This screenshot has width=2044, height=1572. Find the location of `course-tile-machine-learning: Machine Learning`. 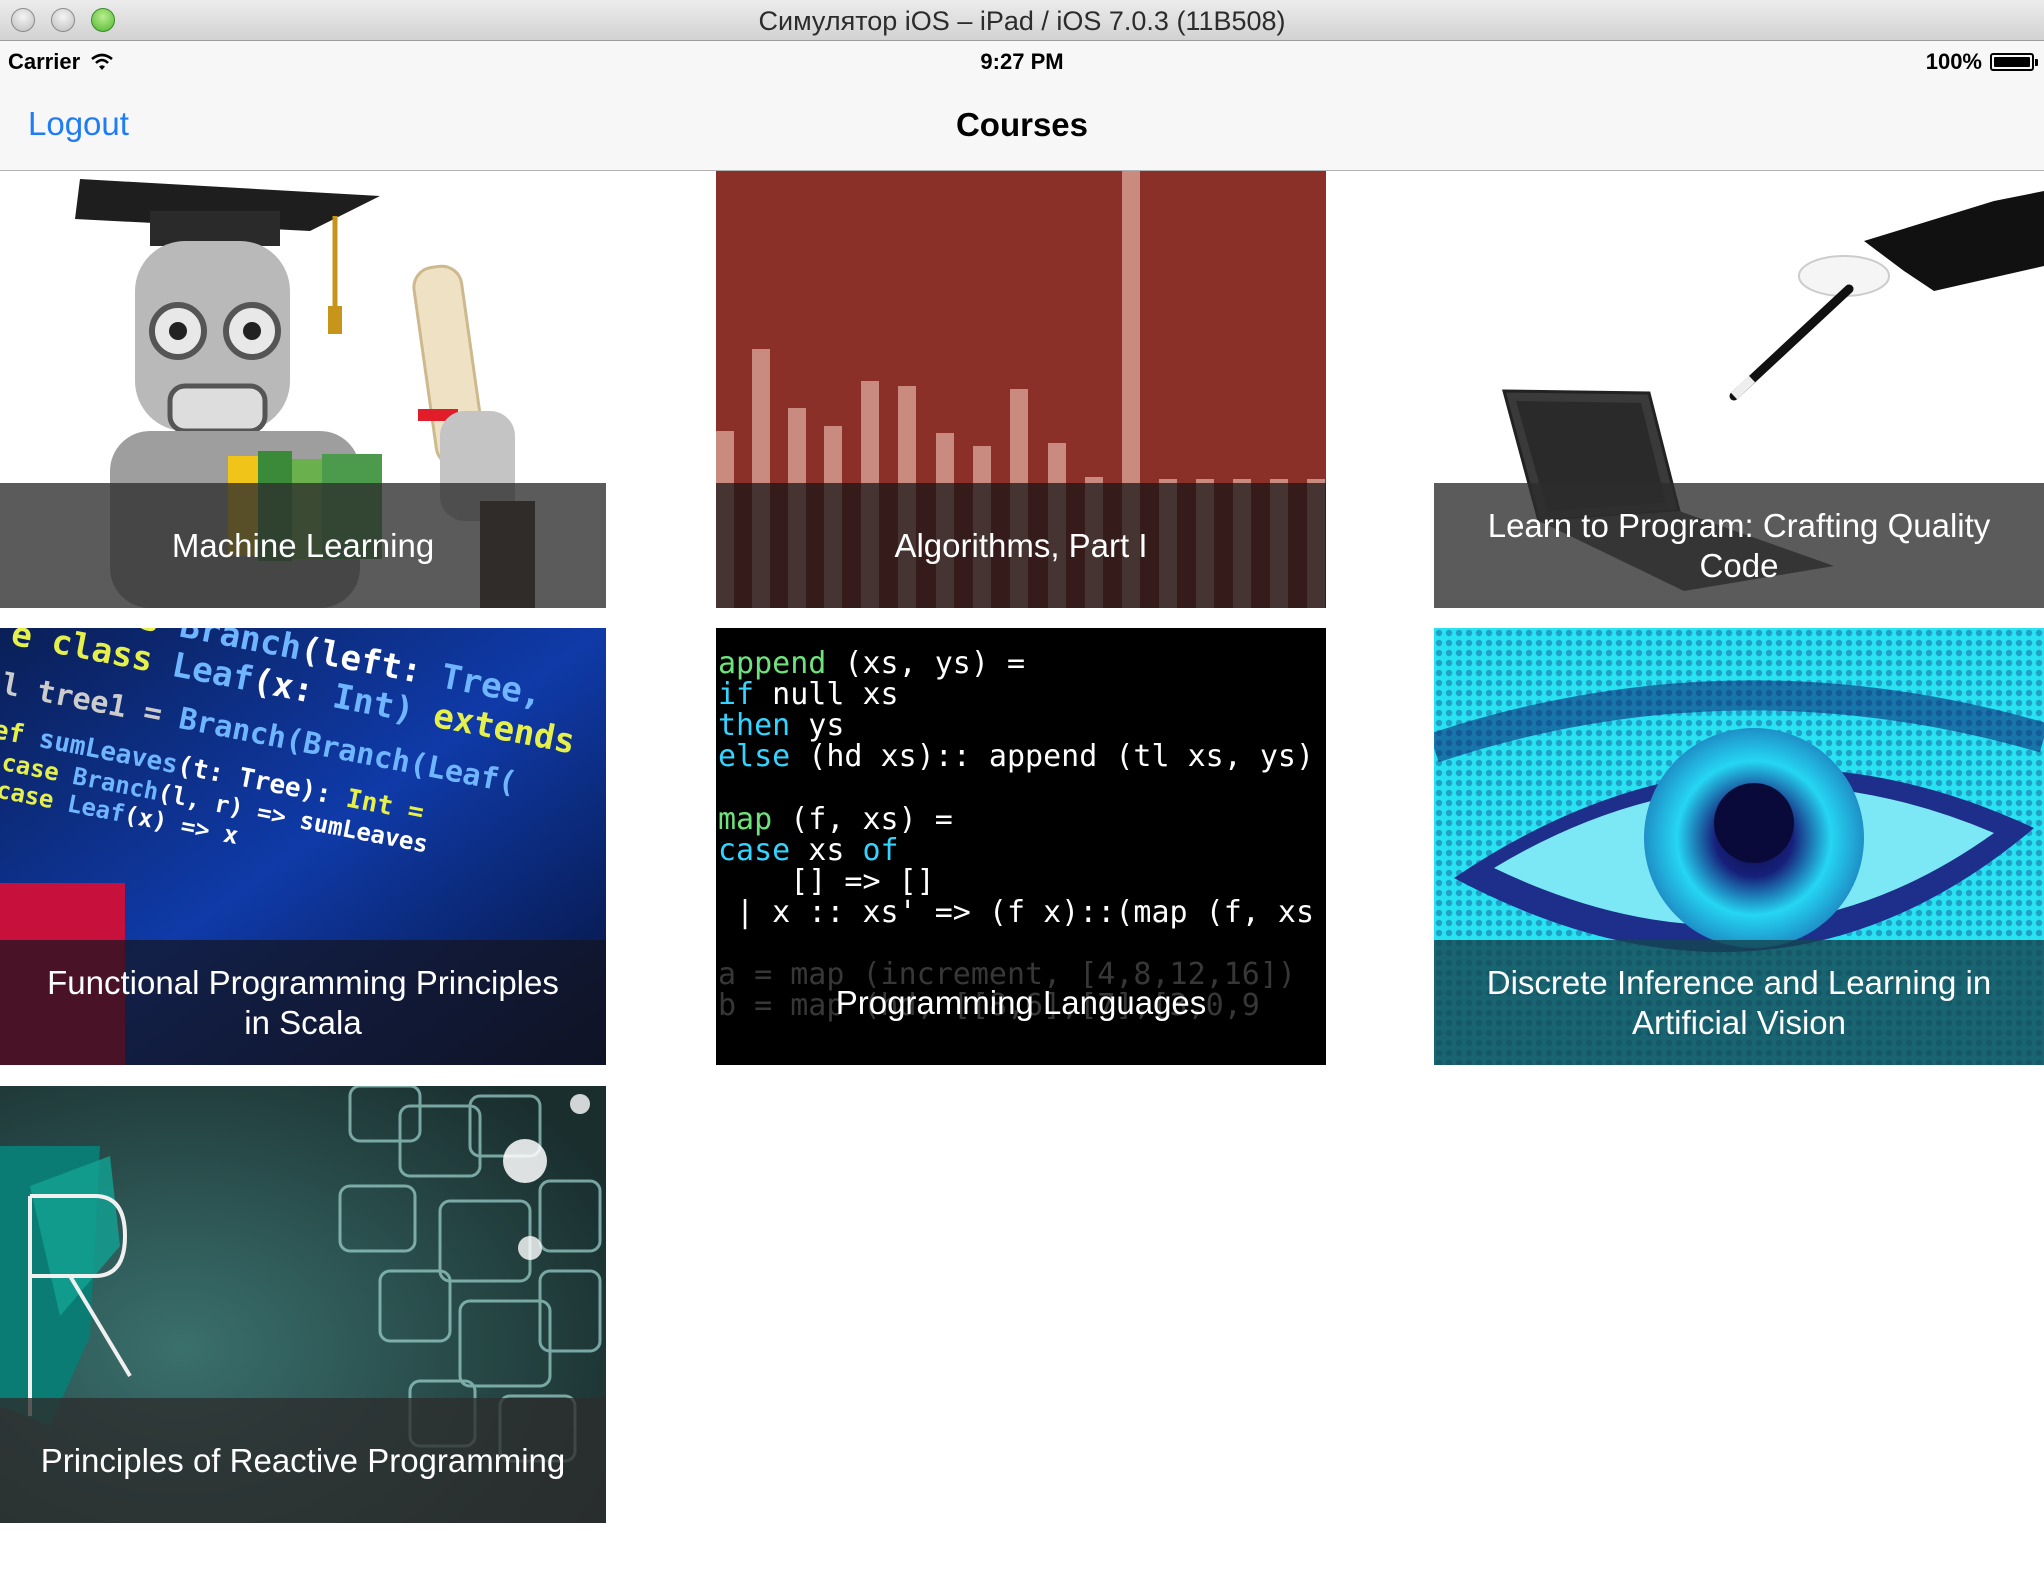

course-tile-machine-learning: Machine Learning is located at coordinates (303, 389).